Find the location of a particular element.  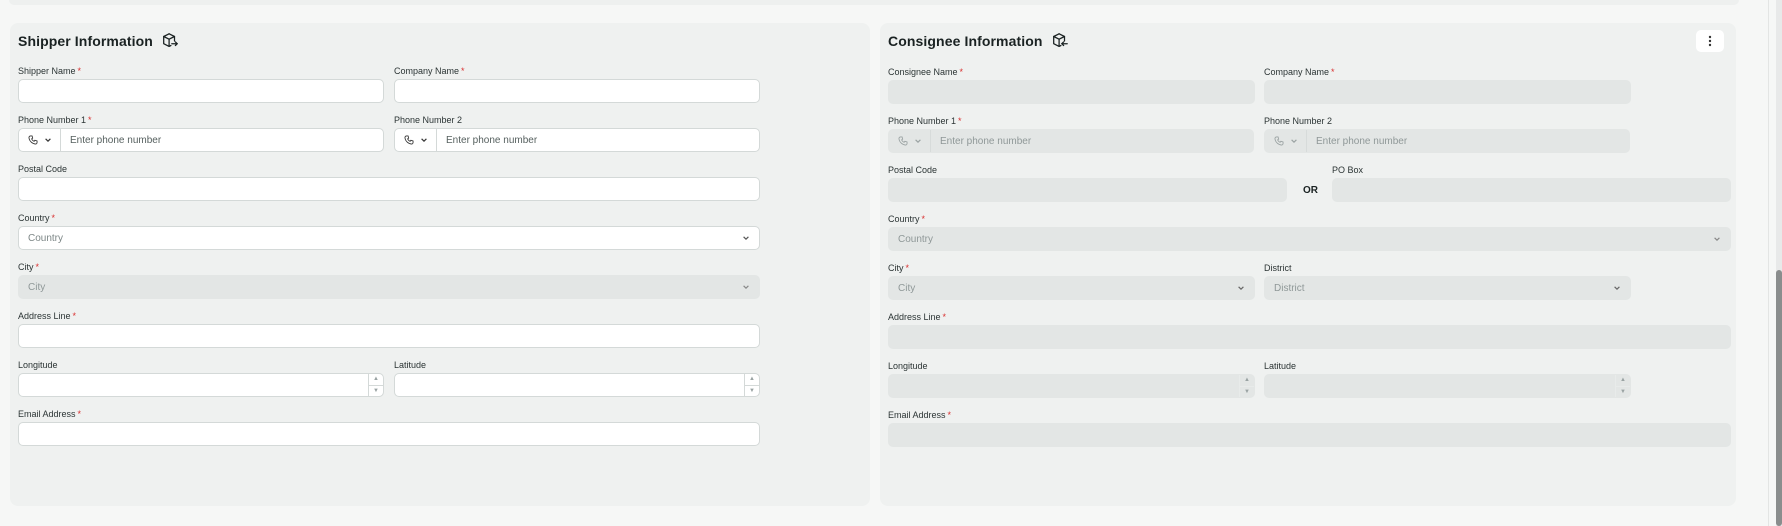

shipper-company-name-label: Company Name * is located at coordinates (429, 71).